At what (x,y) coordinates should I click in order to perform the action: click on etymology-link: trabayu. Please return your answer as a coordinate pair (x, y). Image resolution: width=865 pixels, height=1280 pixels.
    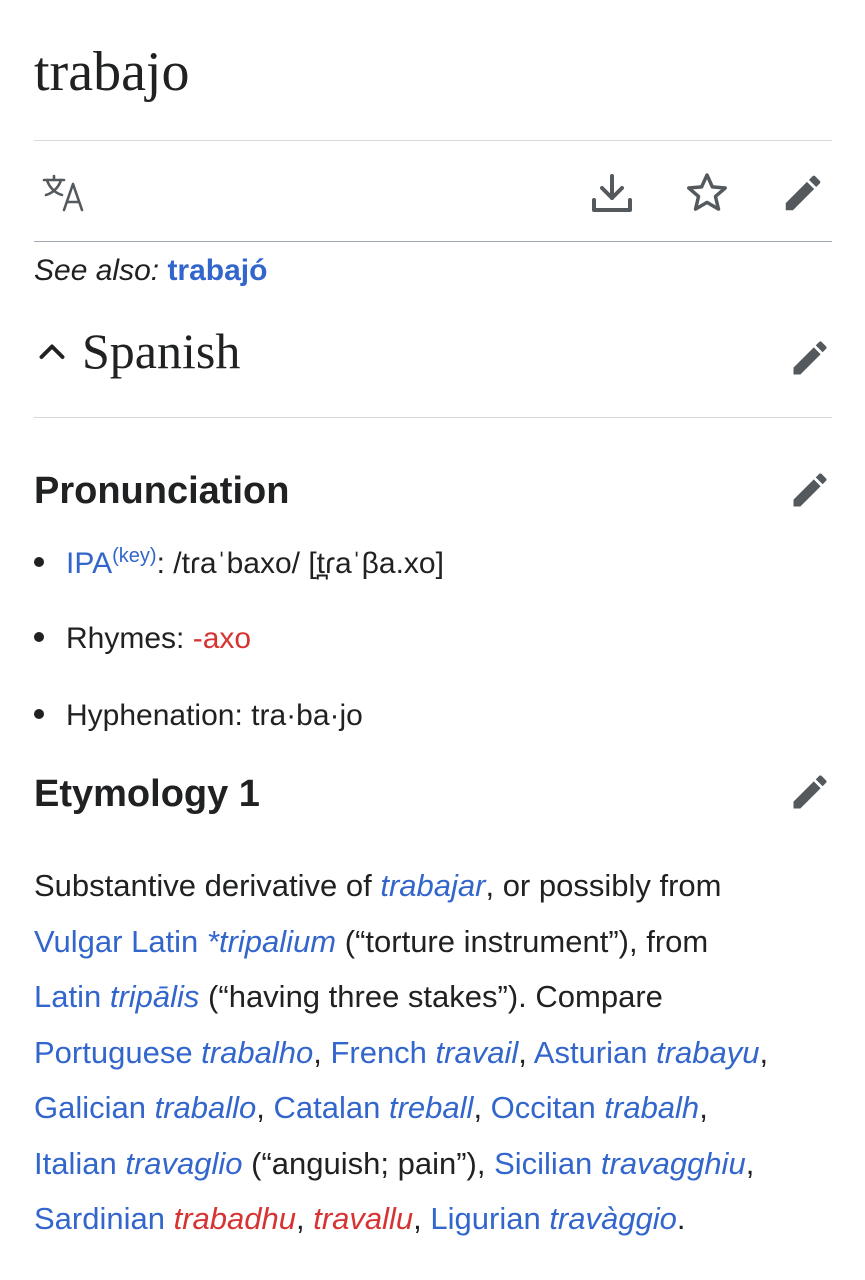
    Looking at the image, I should click on (707, 1052).